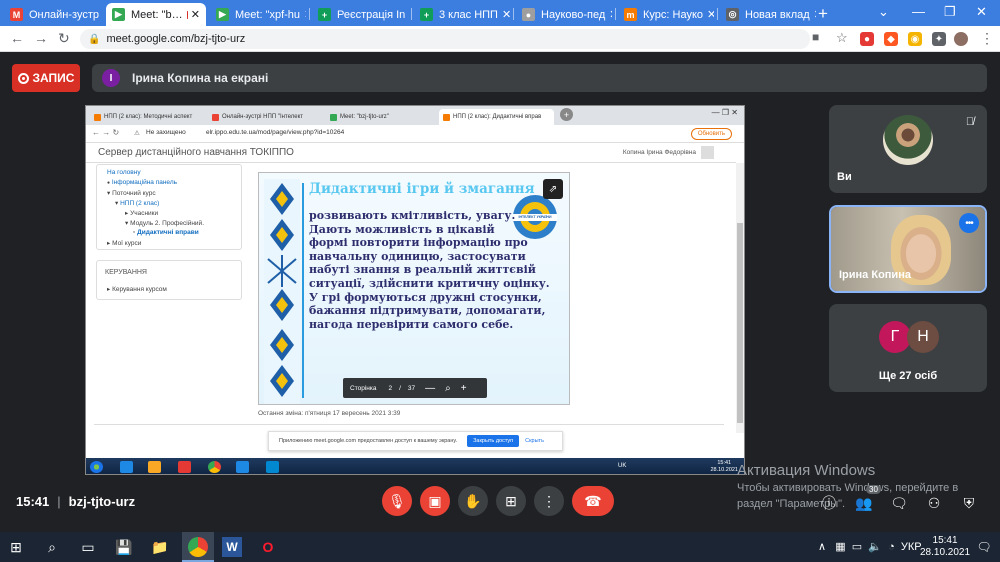  What do you see at coordinates (969, 503) in the screenshot?
I see `host-controls-icon: ⛨` at bounding box center [969, 503].